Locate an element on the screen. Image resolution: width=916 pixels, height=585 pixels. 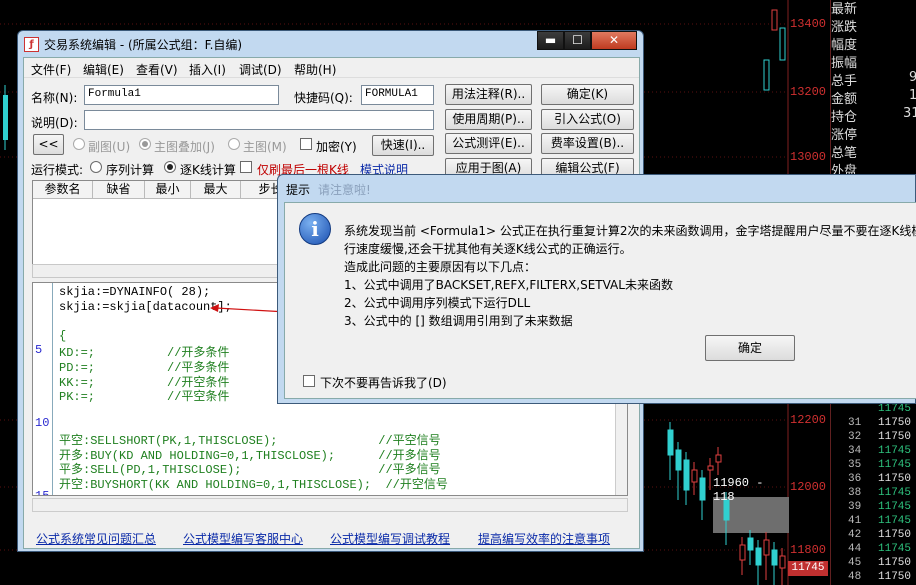
dialog-message-line: 1、公式中调用了BACKSET,REFX,FILTERX,SETVAL未来函数 is located at coordinates (508, 285).